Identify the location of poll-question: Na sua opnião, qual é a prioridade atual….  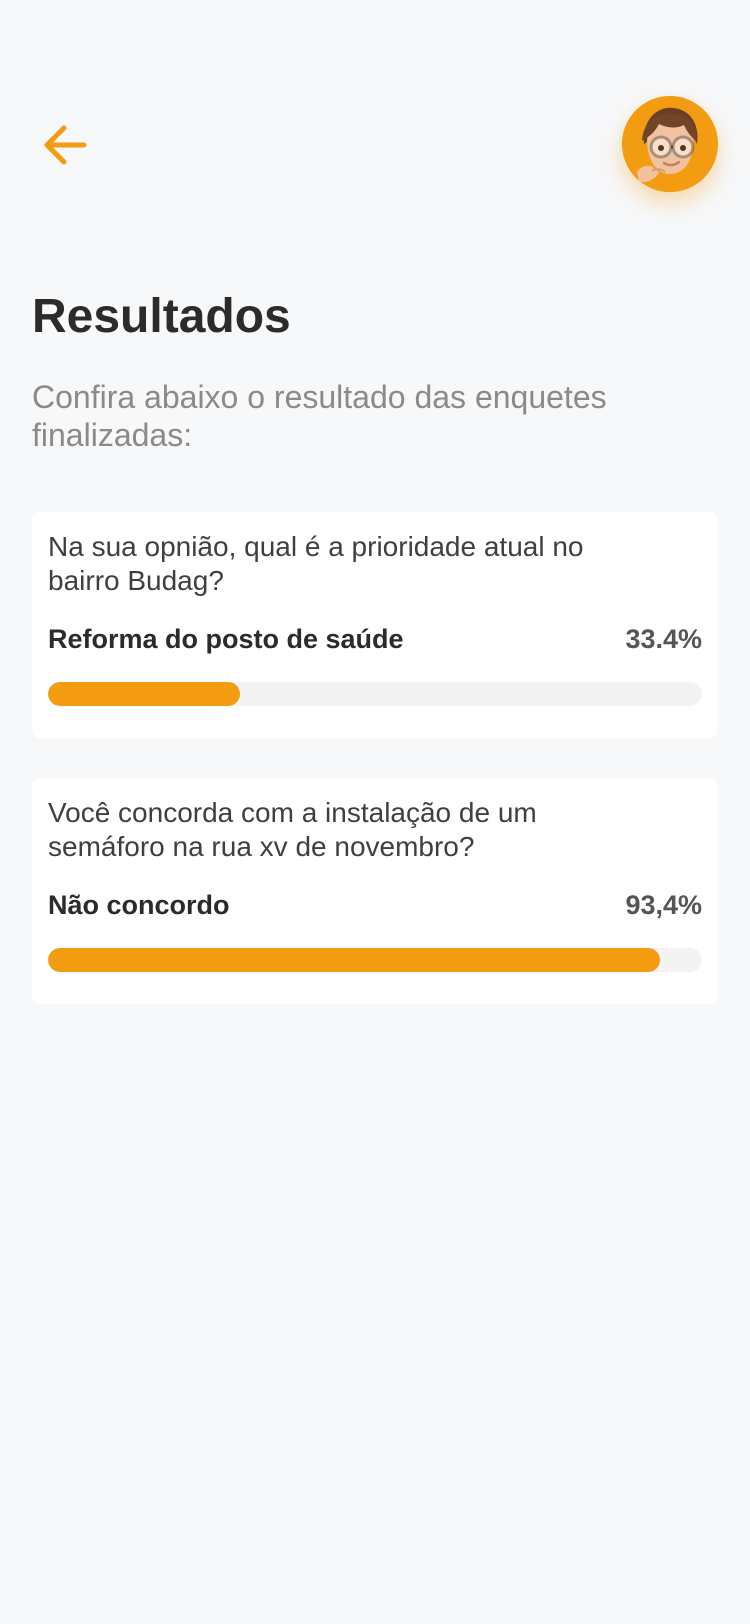
(316, 563).